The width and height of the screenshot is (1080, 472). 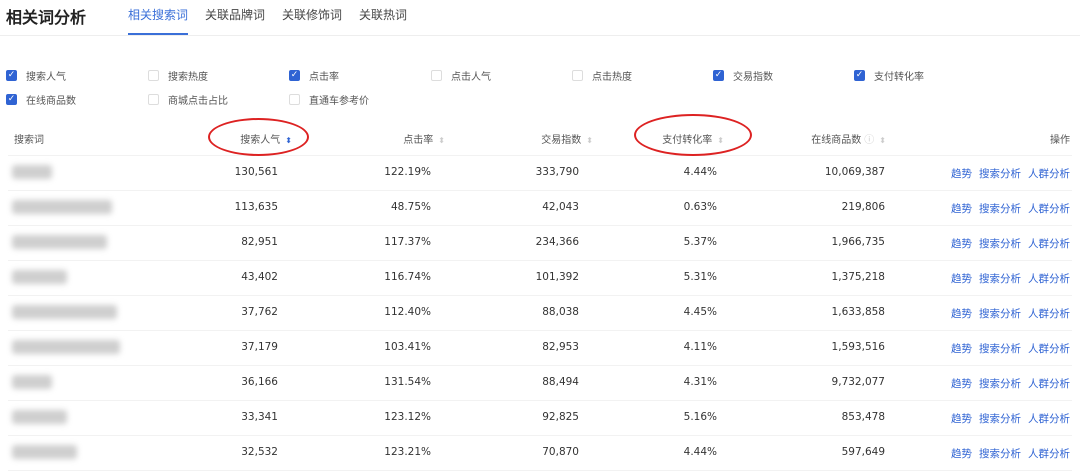 I want to click on column-label: 搜索词, so click(x=29, y=140).